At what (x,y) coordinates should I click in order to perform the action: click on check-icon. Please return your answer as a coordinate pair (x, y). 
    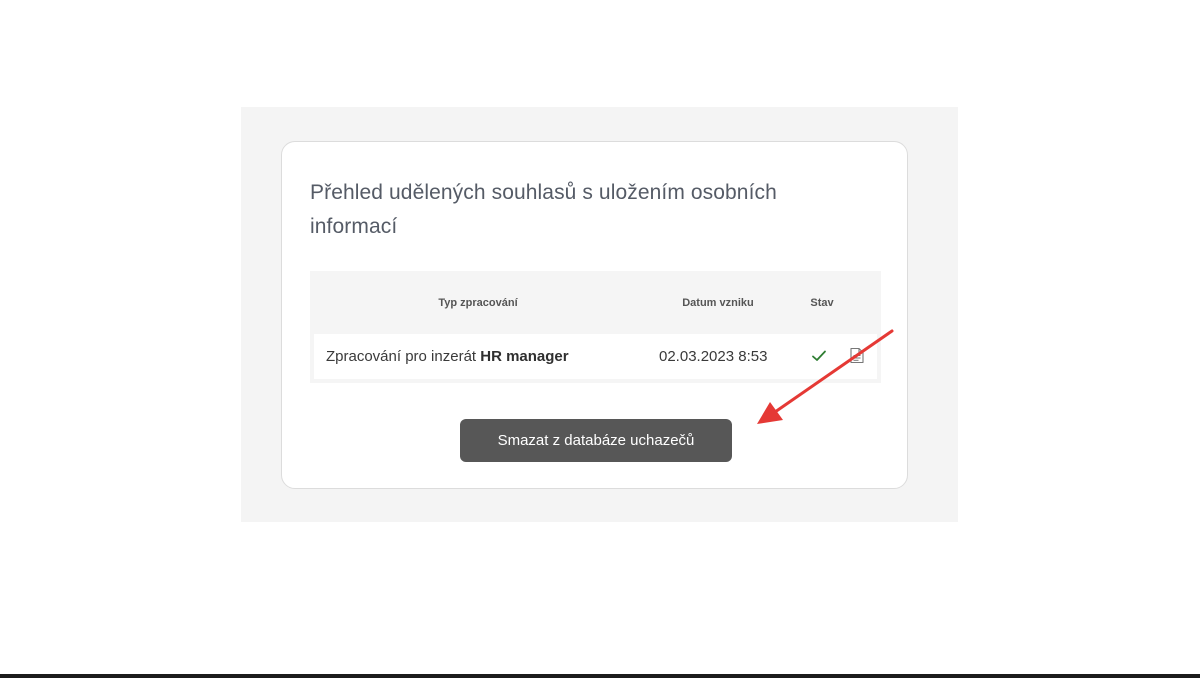
    Looking at the image, I should click on (819, 355).